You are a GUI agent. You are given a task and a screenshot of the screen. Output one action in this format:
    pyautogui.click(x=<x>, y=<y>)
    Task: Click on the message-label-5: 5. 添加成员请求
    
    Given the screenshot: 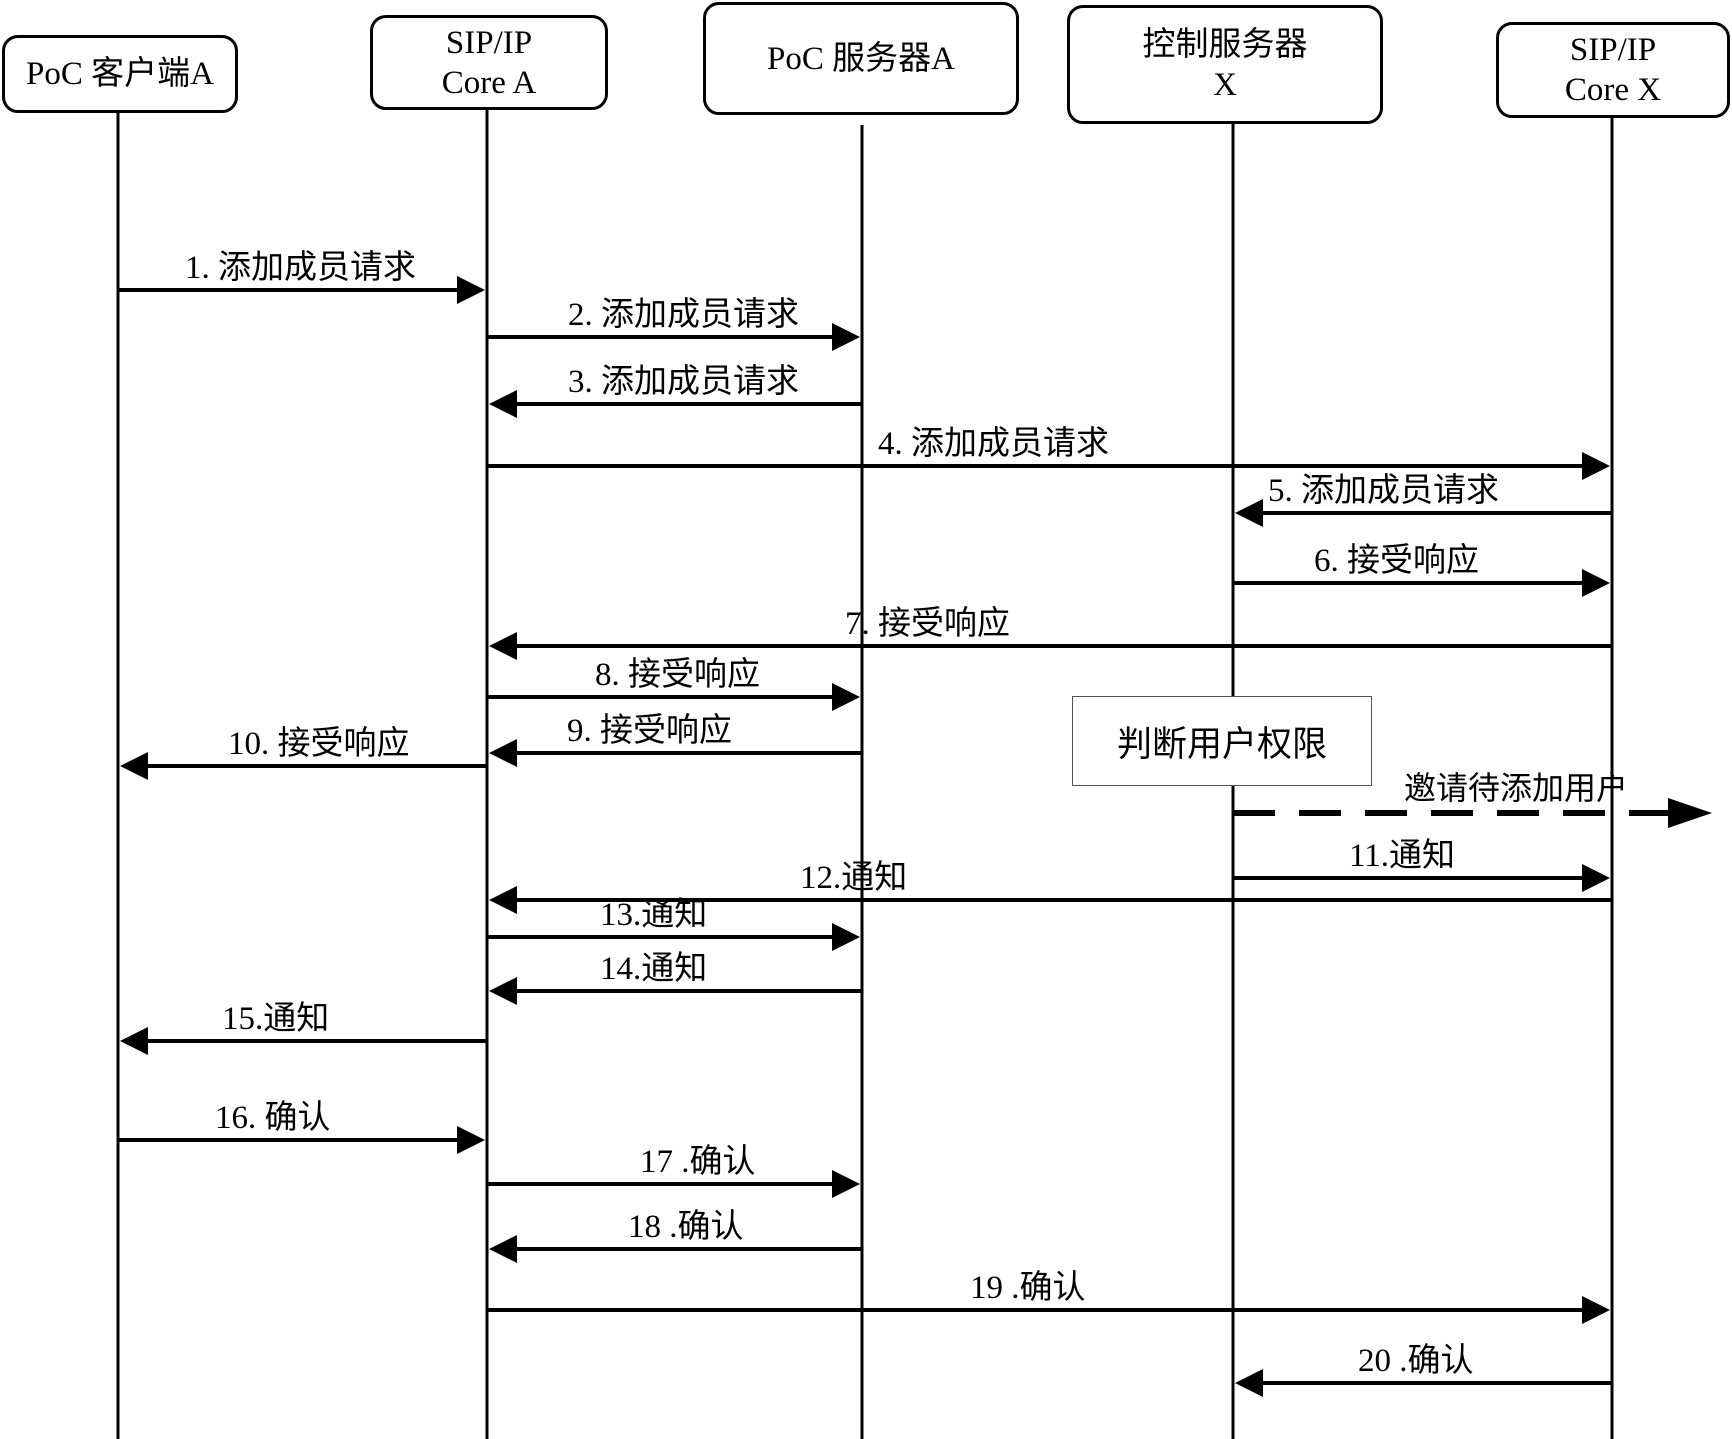 What is the action you would take?
    pyautogui.click(x=1383, y=491)
    